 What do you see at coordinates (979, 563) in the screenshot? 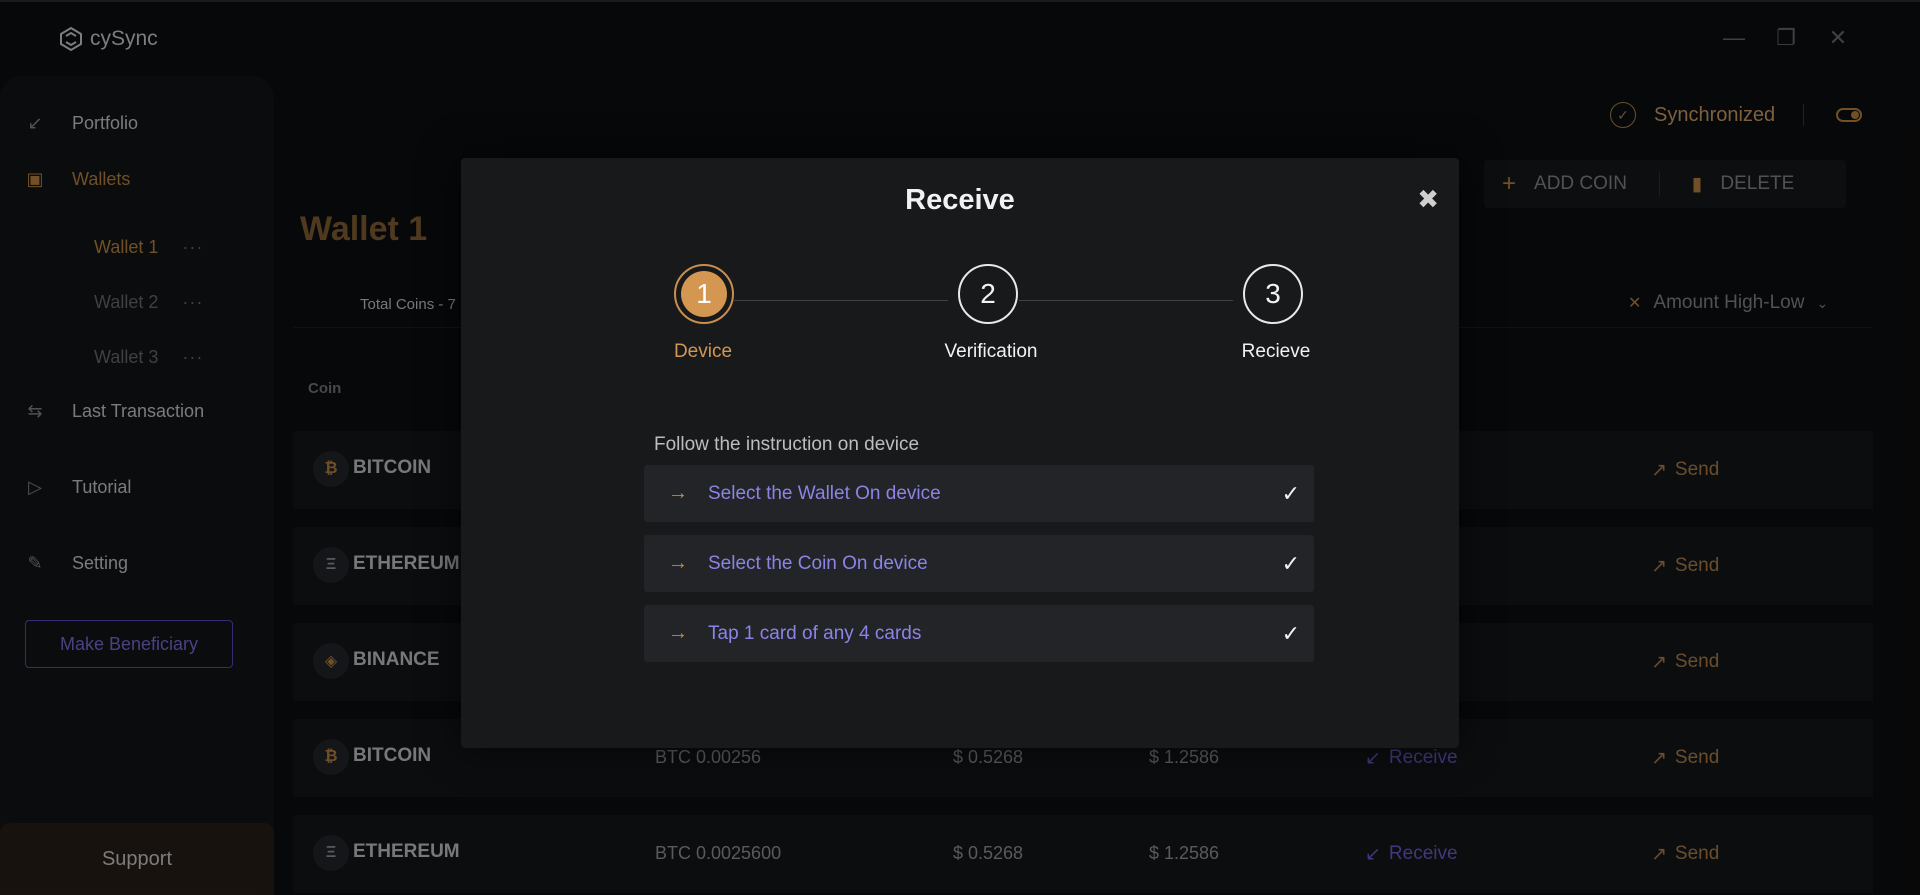
I see `instruction-item: → Select the Coin On device ✓` at bounding box center [979, 563].